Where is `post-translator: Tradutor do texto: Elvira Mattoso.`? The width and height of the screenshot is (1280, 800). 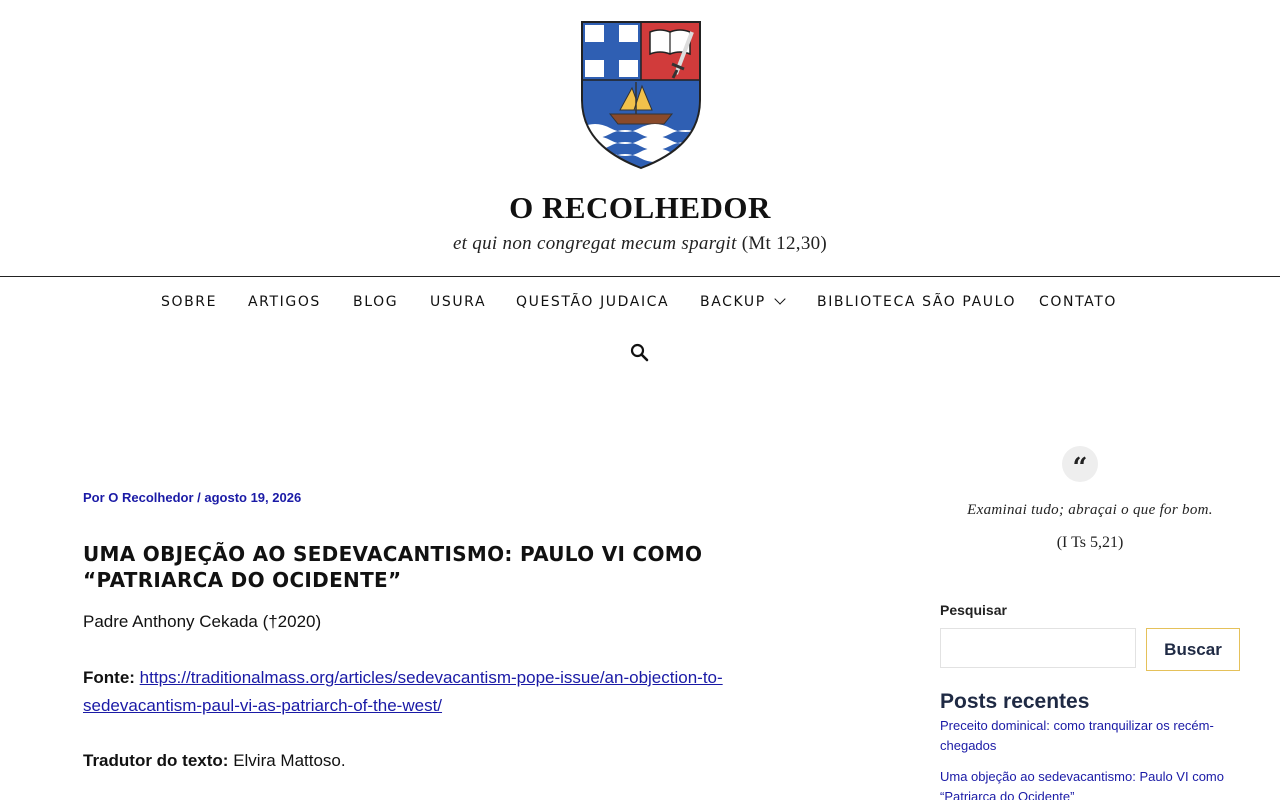
post-translator: Tradutor do texto: Elvira Mattoso. is located at coordinates (214, 761).